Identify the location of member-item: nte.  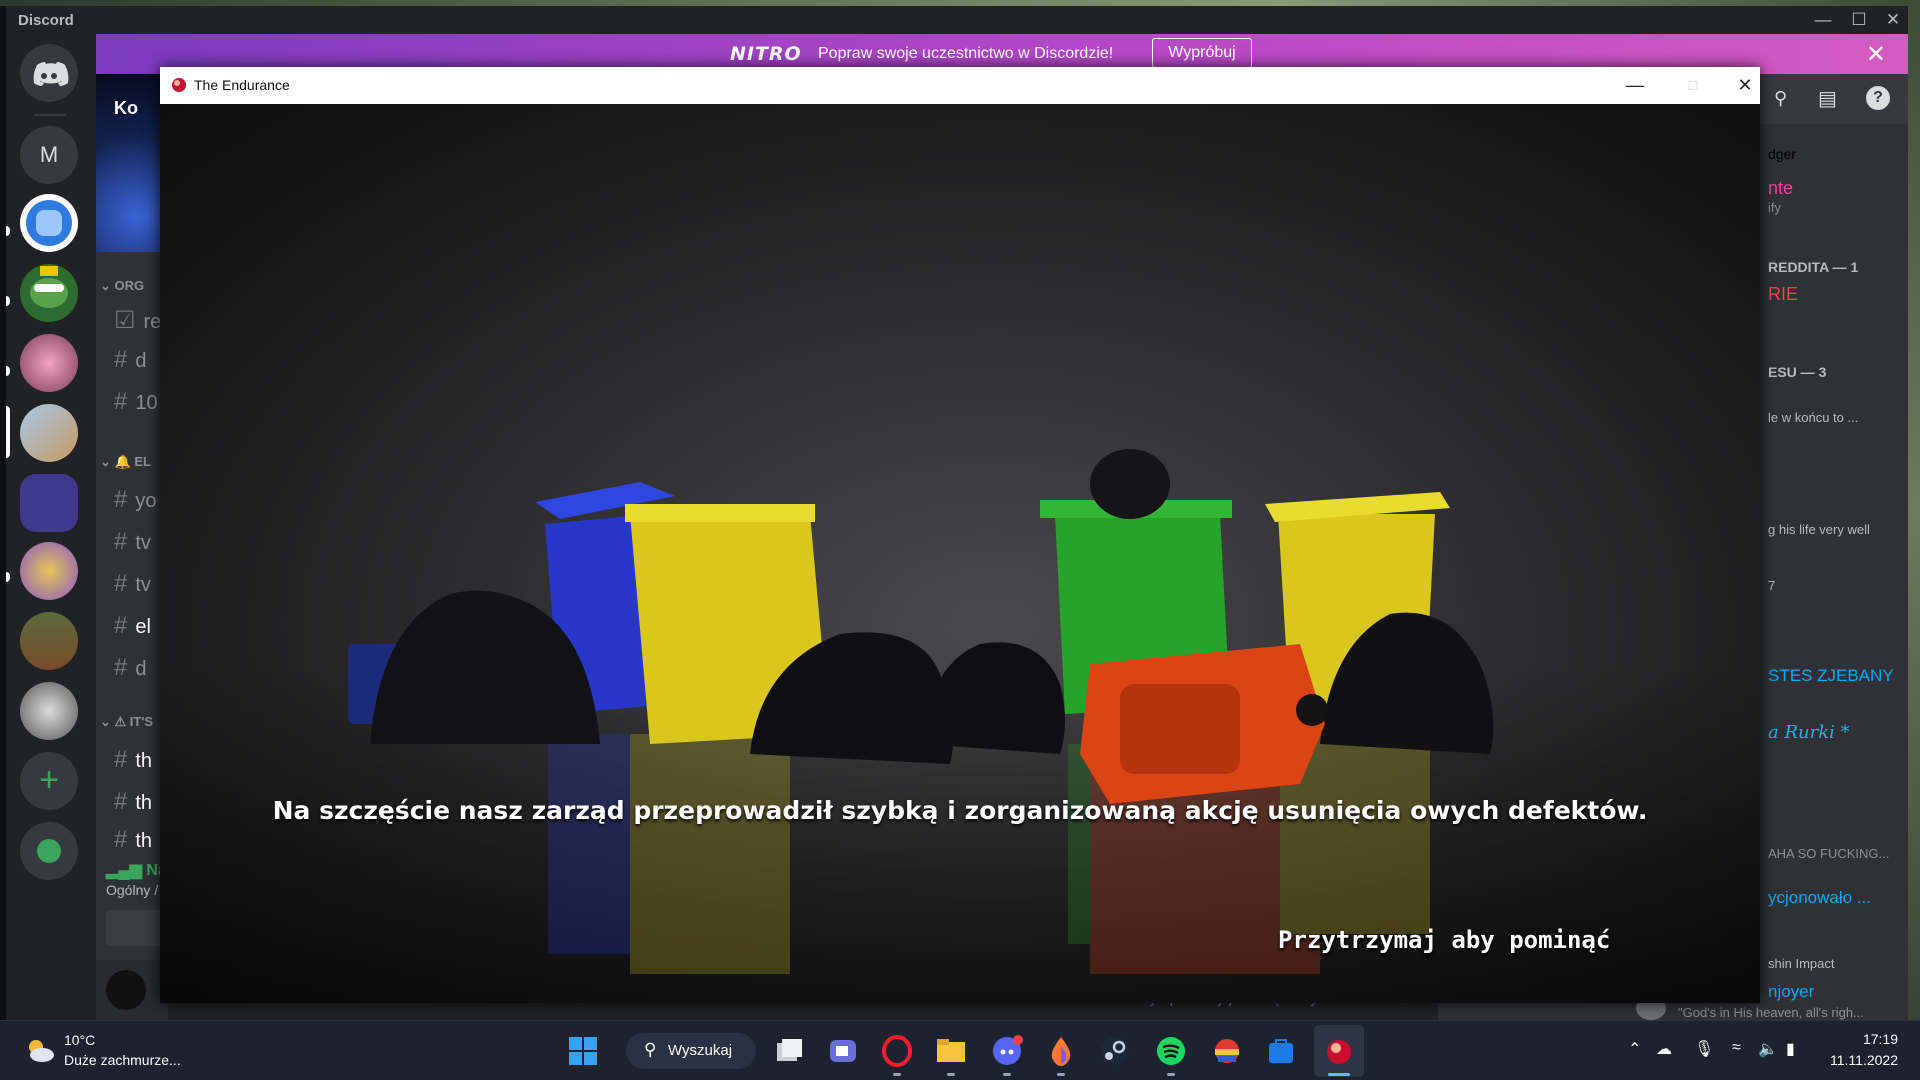
(1780, 188).